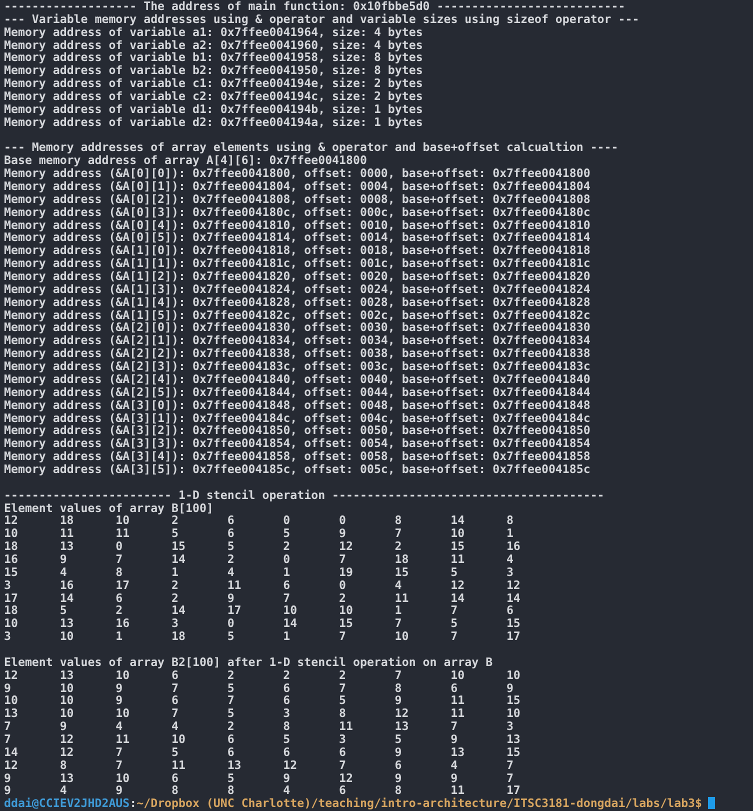  I want to click on output-line: Memory address of variable d1: 0x7ffee004194b, size: 1 bytes, so click(213, 109).